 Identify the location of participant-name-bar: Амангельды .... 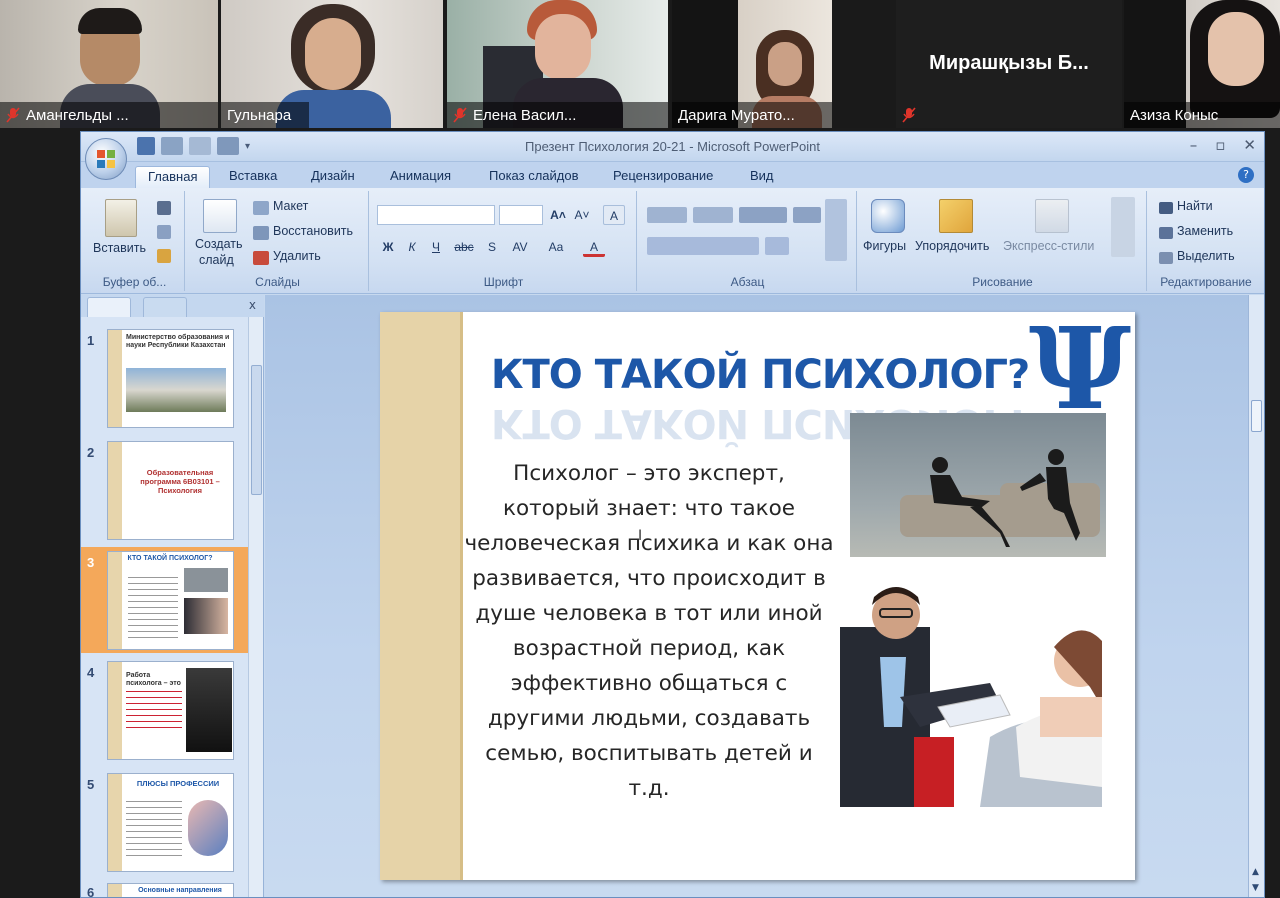
(109, 115).